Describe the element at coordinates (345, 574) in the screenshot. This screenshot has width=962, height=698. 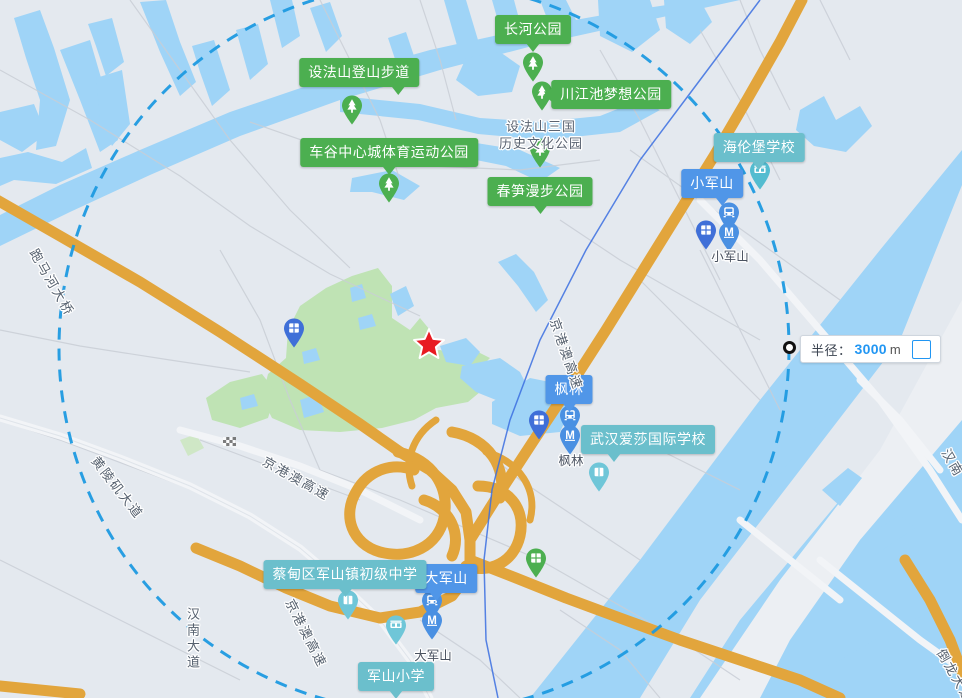
I see `map-label-text: 蔡甸区军山镇初级中学` at that location.